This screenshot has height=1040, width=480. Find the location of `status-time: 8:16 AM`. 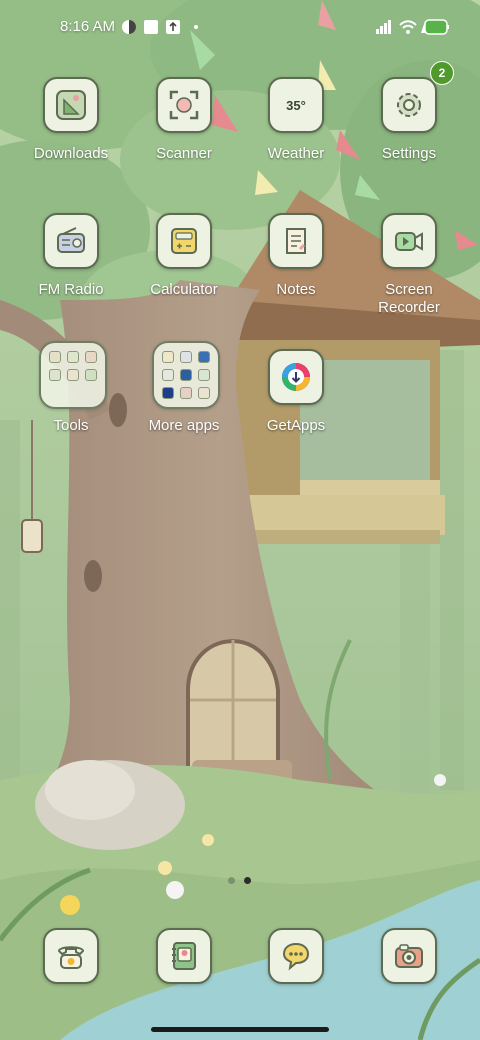

status-time: 8:16 AM is located at coordinates (88, 26).